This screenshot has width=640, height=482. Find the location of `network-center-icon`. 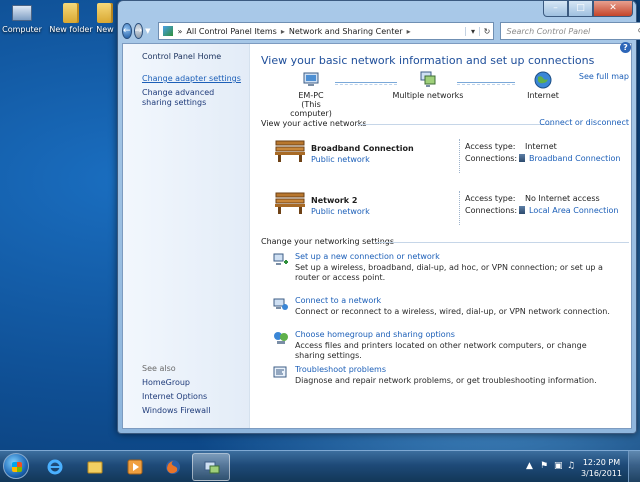

network-center-icon is located at coordinates (212, 467).